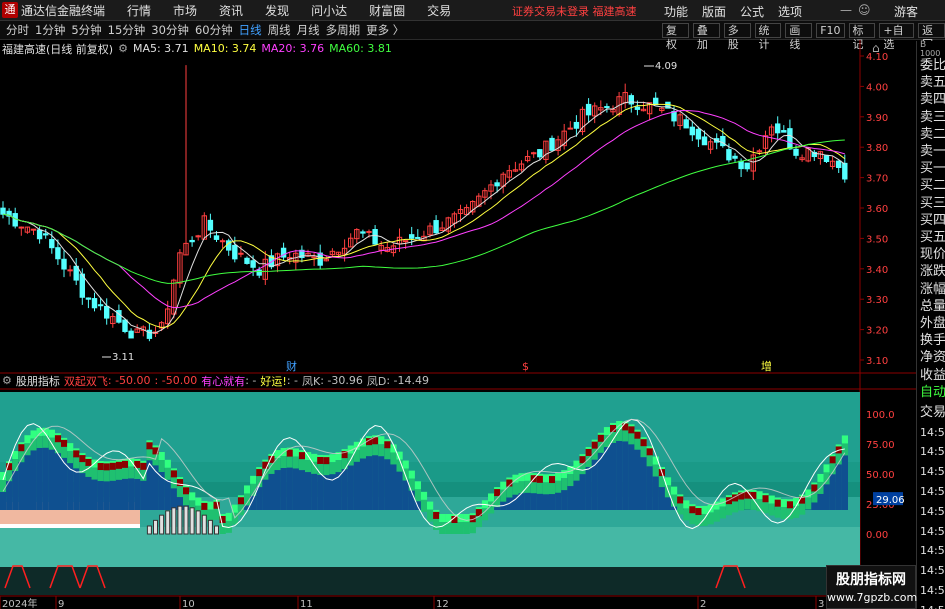 The height and width of the screenshot is (609, 945). I want to click on indicator-tick-label: 75.00, so click(880, 445).